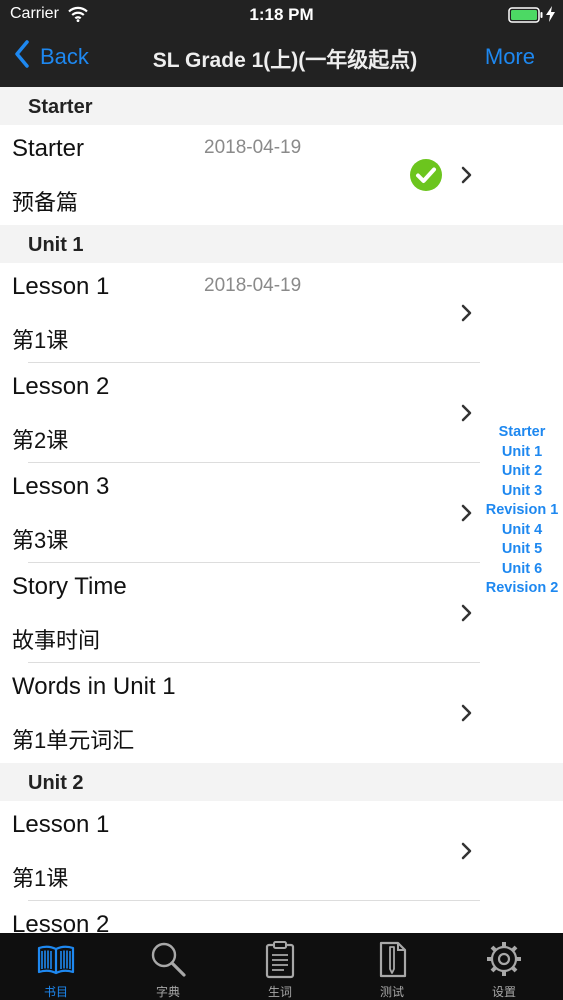  Describe the element at coordinates (510, 57) in the screenshot. I see `more-button: More` at that location.